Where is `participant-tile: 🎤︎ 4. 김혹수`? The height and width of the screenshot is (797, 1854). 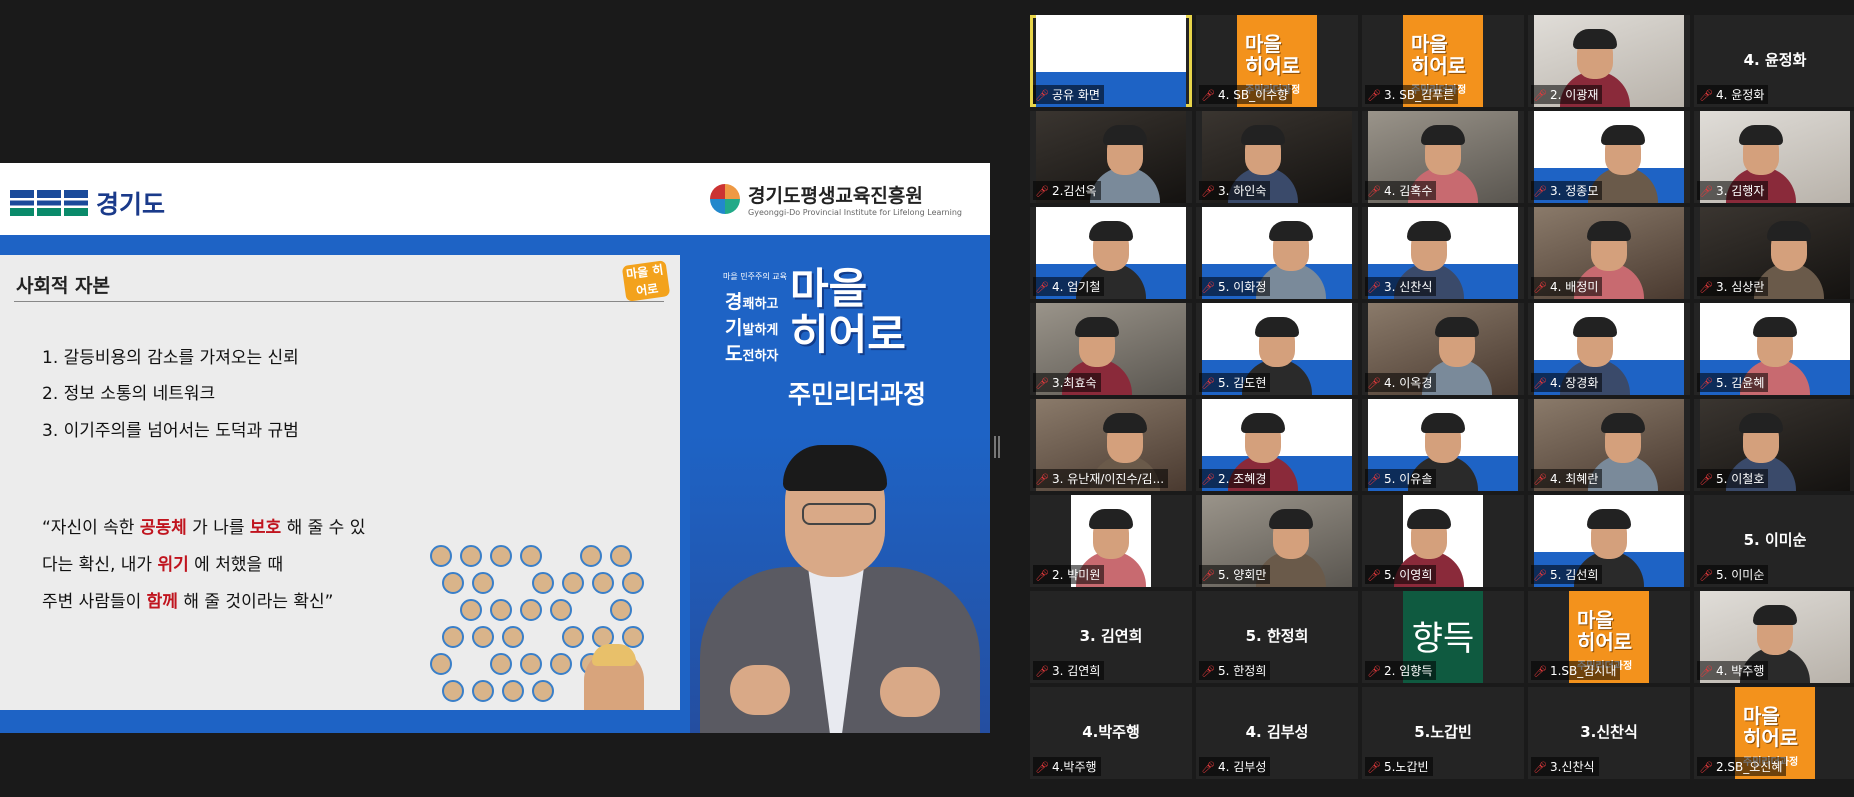 participant-tile: 🎤︎ 4. 김혹수 is located at coordinates (1443, 157).